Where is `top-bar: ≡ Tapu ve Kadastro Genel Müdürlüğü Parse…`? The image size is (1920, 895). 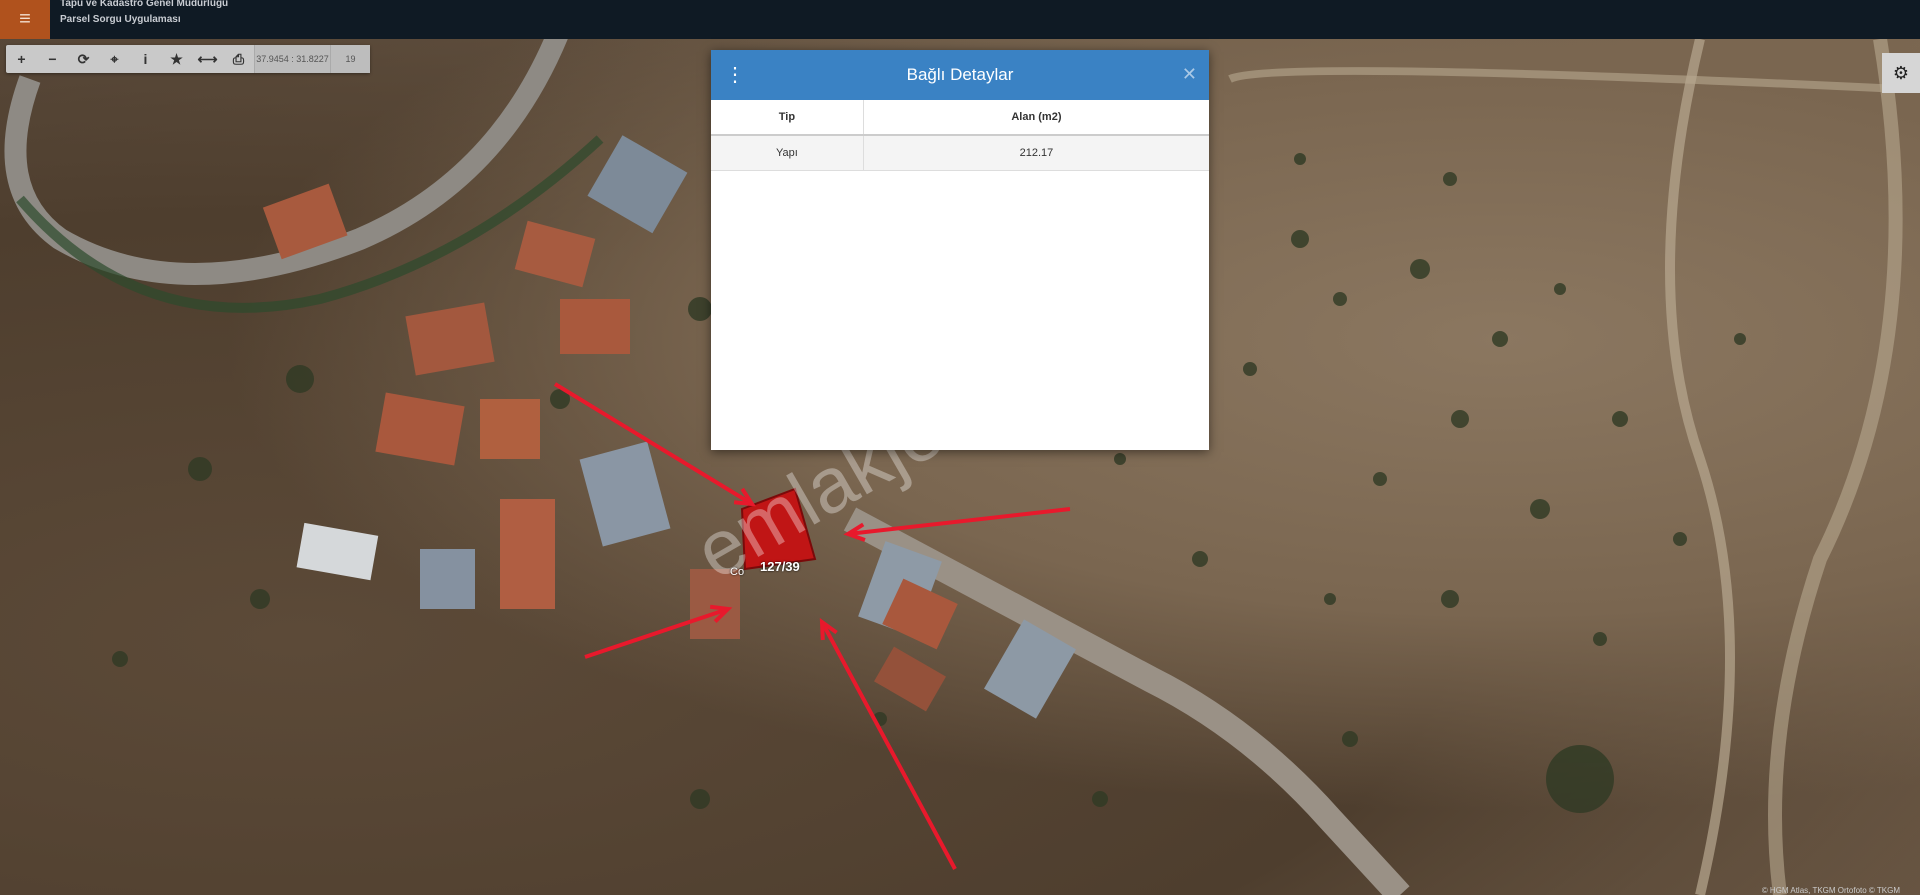 top-bar: ≡ Tapu ve Kadastro Genel Müdürlüğü Parse… is located at coordinates (960, 19).